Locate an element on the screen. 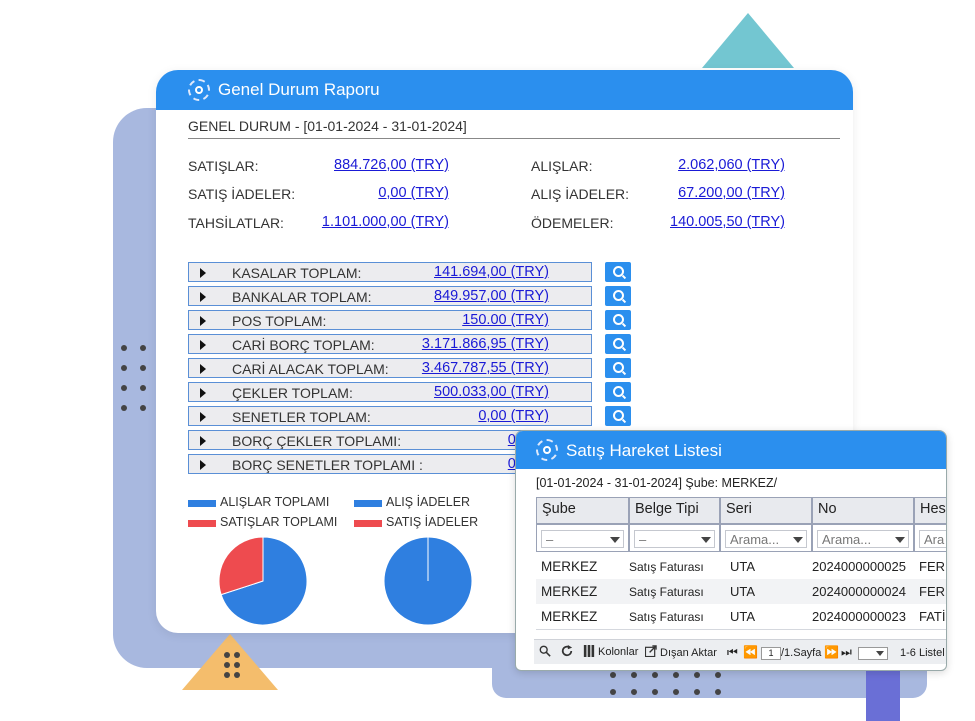 This screenshot has height=721, width=975. previous-page-icon: ⏪ is located at coordinates (750, 652).